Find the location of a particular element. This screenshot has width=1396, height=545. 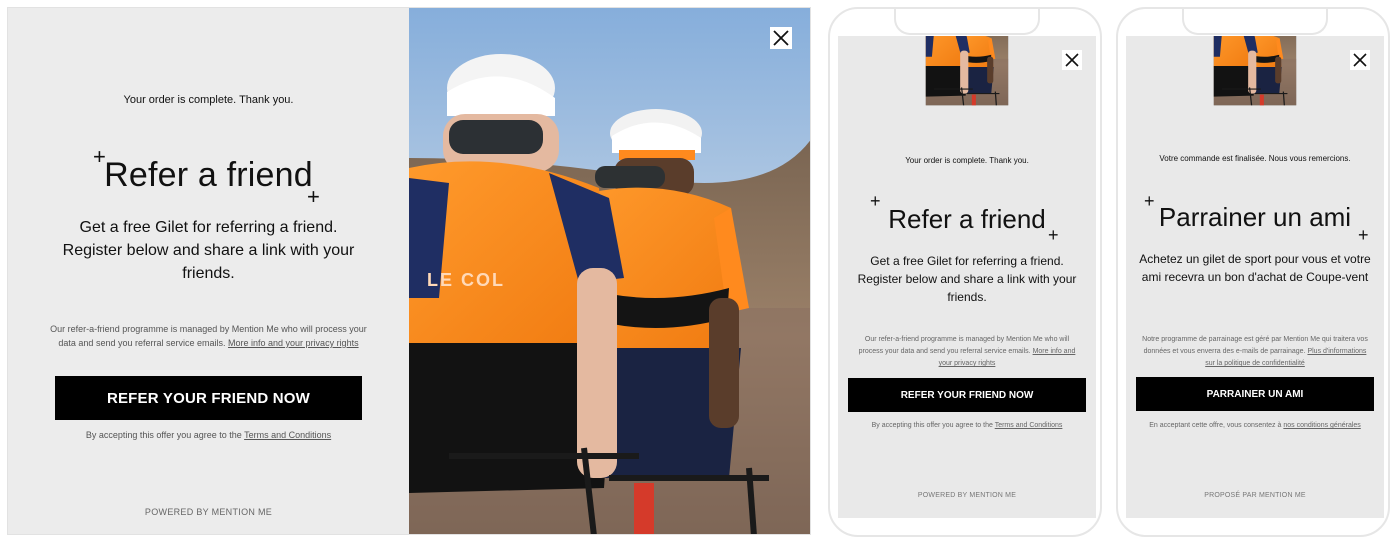

powered-by-label: PROPOSÉ PAR MENTION ME is located at coordinates (1255, 495).